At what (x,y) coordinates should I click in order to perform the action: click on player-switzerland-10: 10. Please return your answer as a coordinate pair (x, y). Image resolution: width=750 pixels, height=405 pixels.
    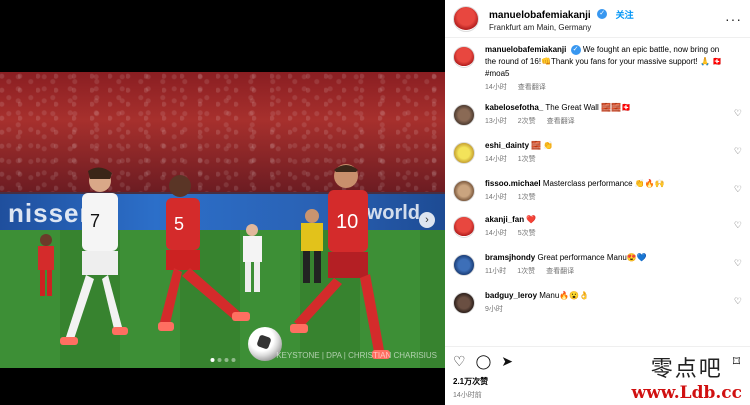
    Looking at the image, I should click on (340, 261).